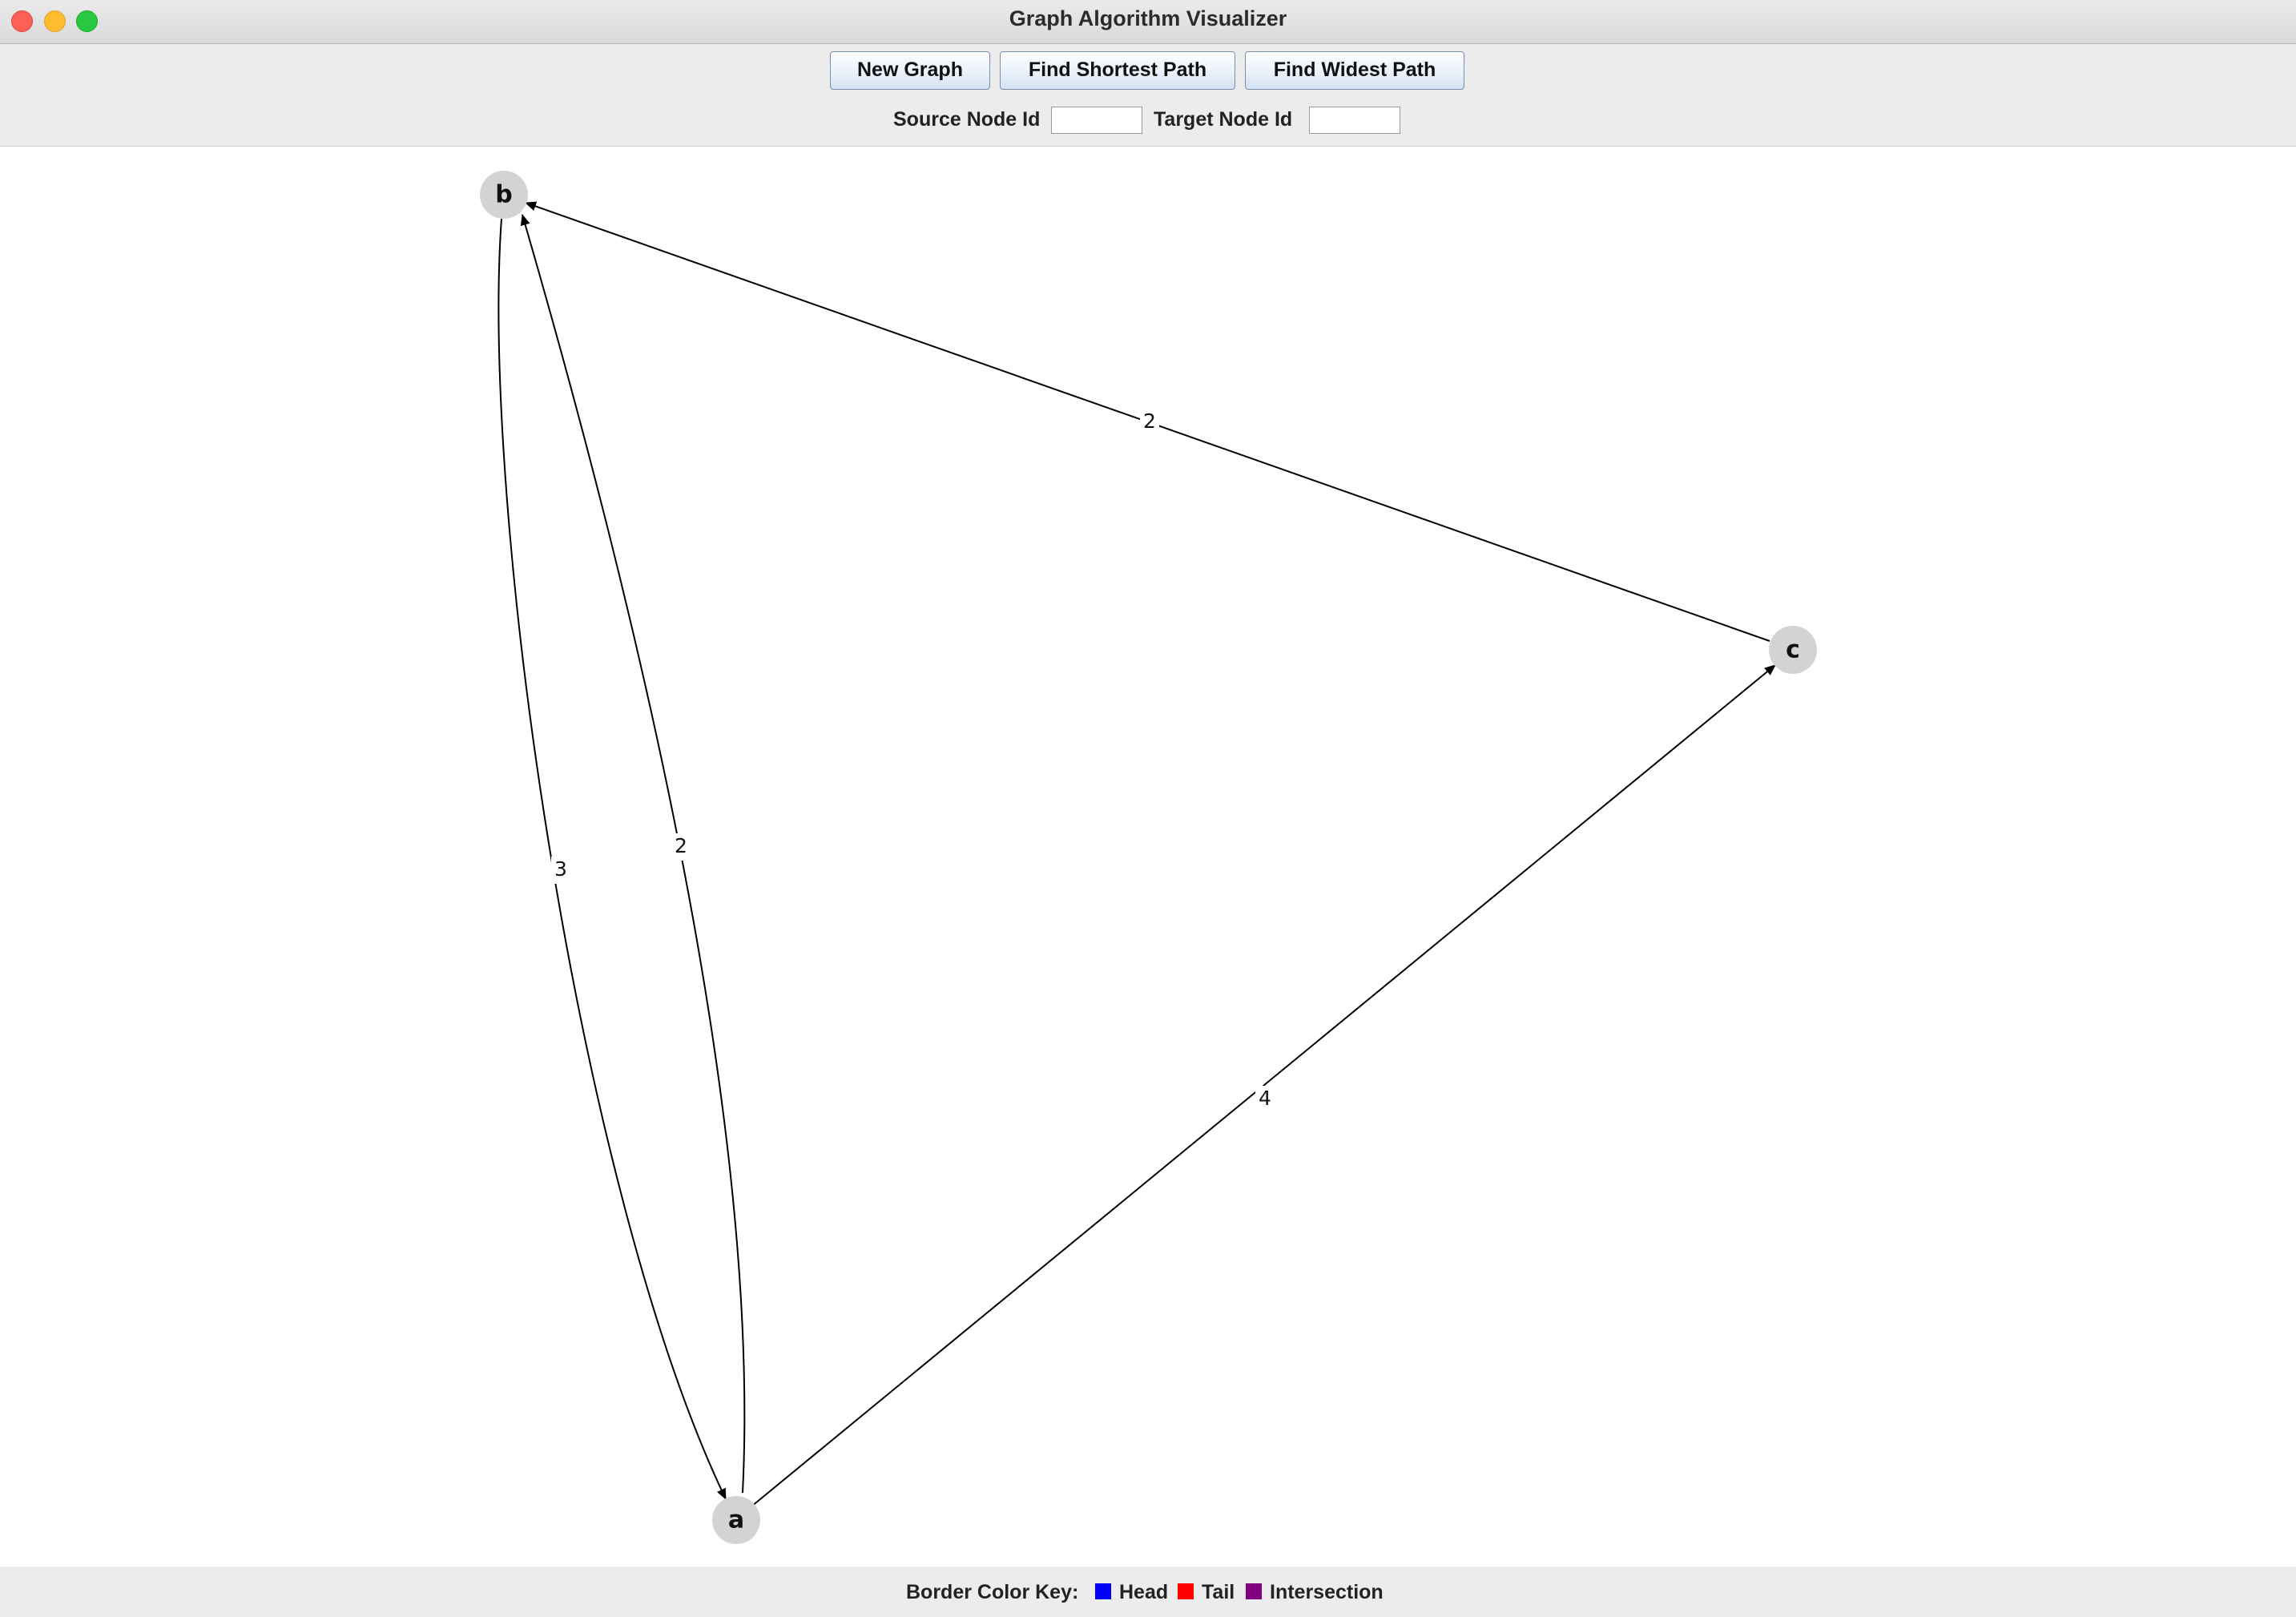  I want to click on legend-tail-label: Tail, so click(1218, 1592).